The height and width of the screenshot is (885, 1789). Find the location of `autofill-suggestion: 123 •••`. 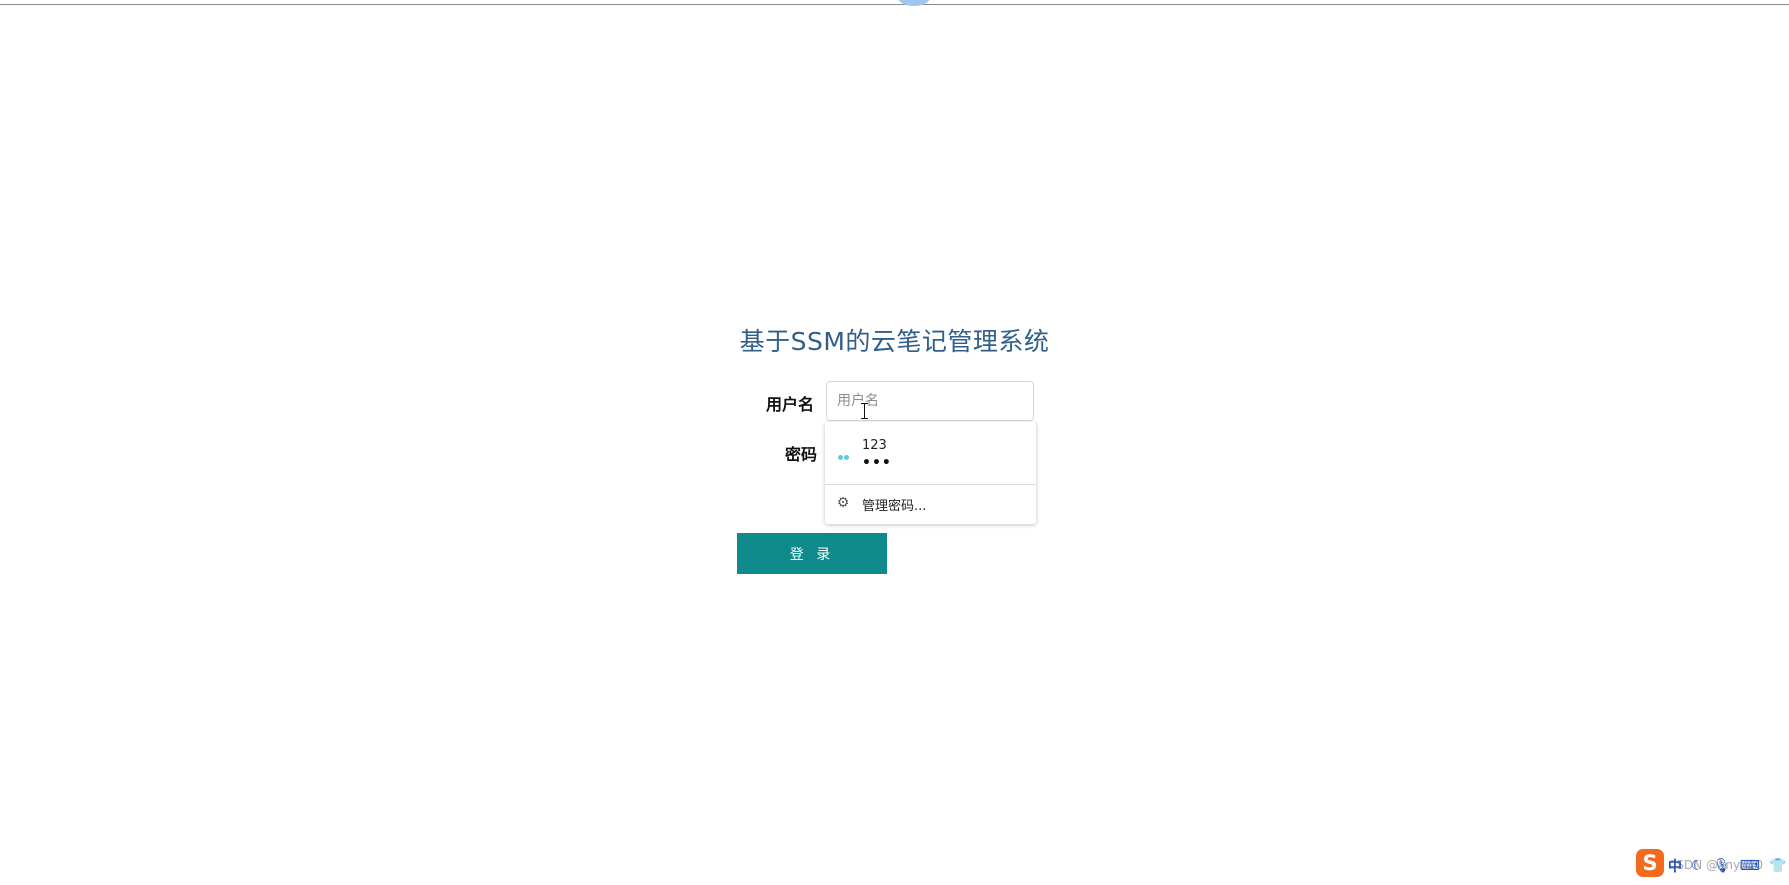

autofill-suggestion: 123 ••• is located at coordinates (930, 453).